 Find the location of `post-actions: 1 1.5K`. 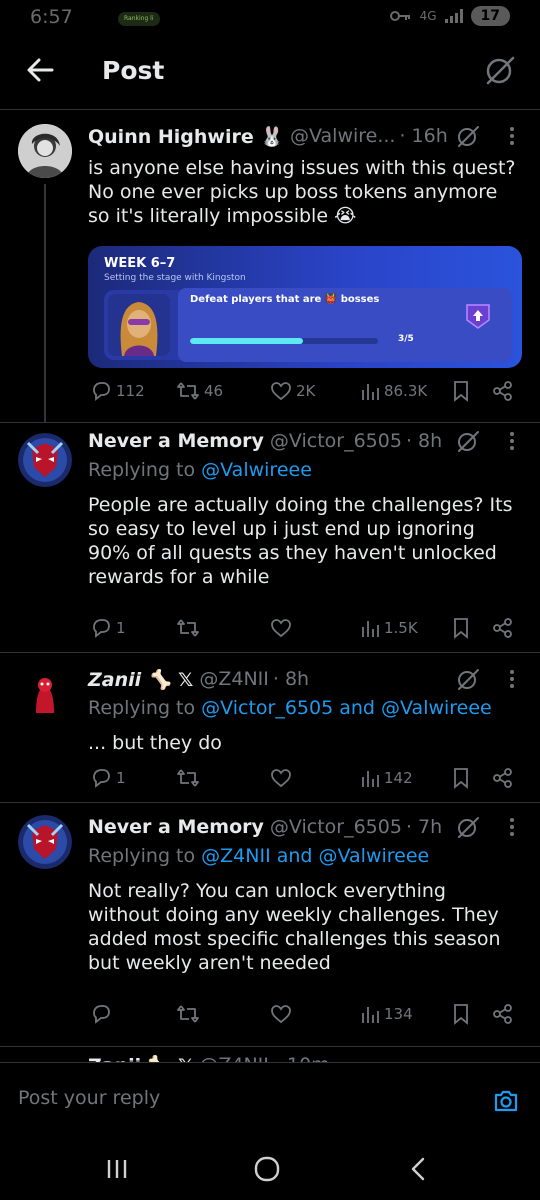

post-actions: 1 1.5K is located at coordinates (305, 628).